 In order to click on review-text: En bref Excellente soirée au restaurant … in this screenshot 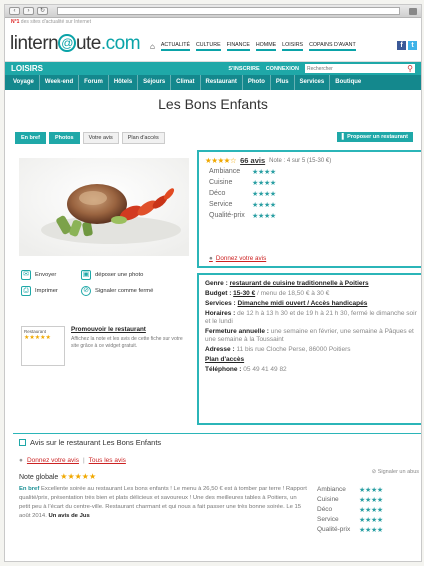, I will do `click(163, 502)`.